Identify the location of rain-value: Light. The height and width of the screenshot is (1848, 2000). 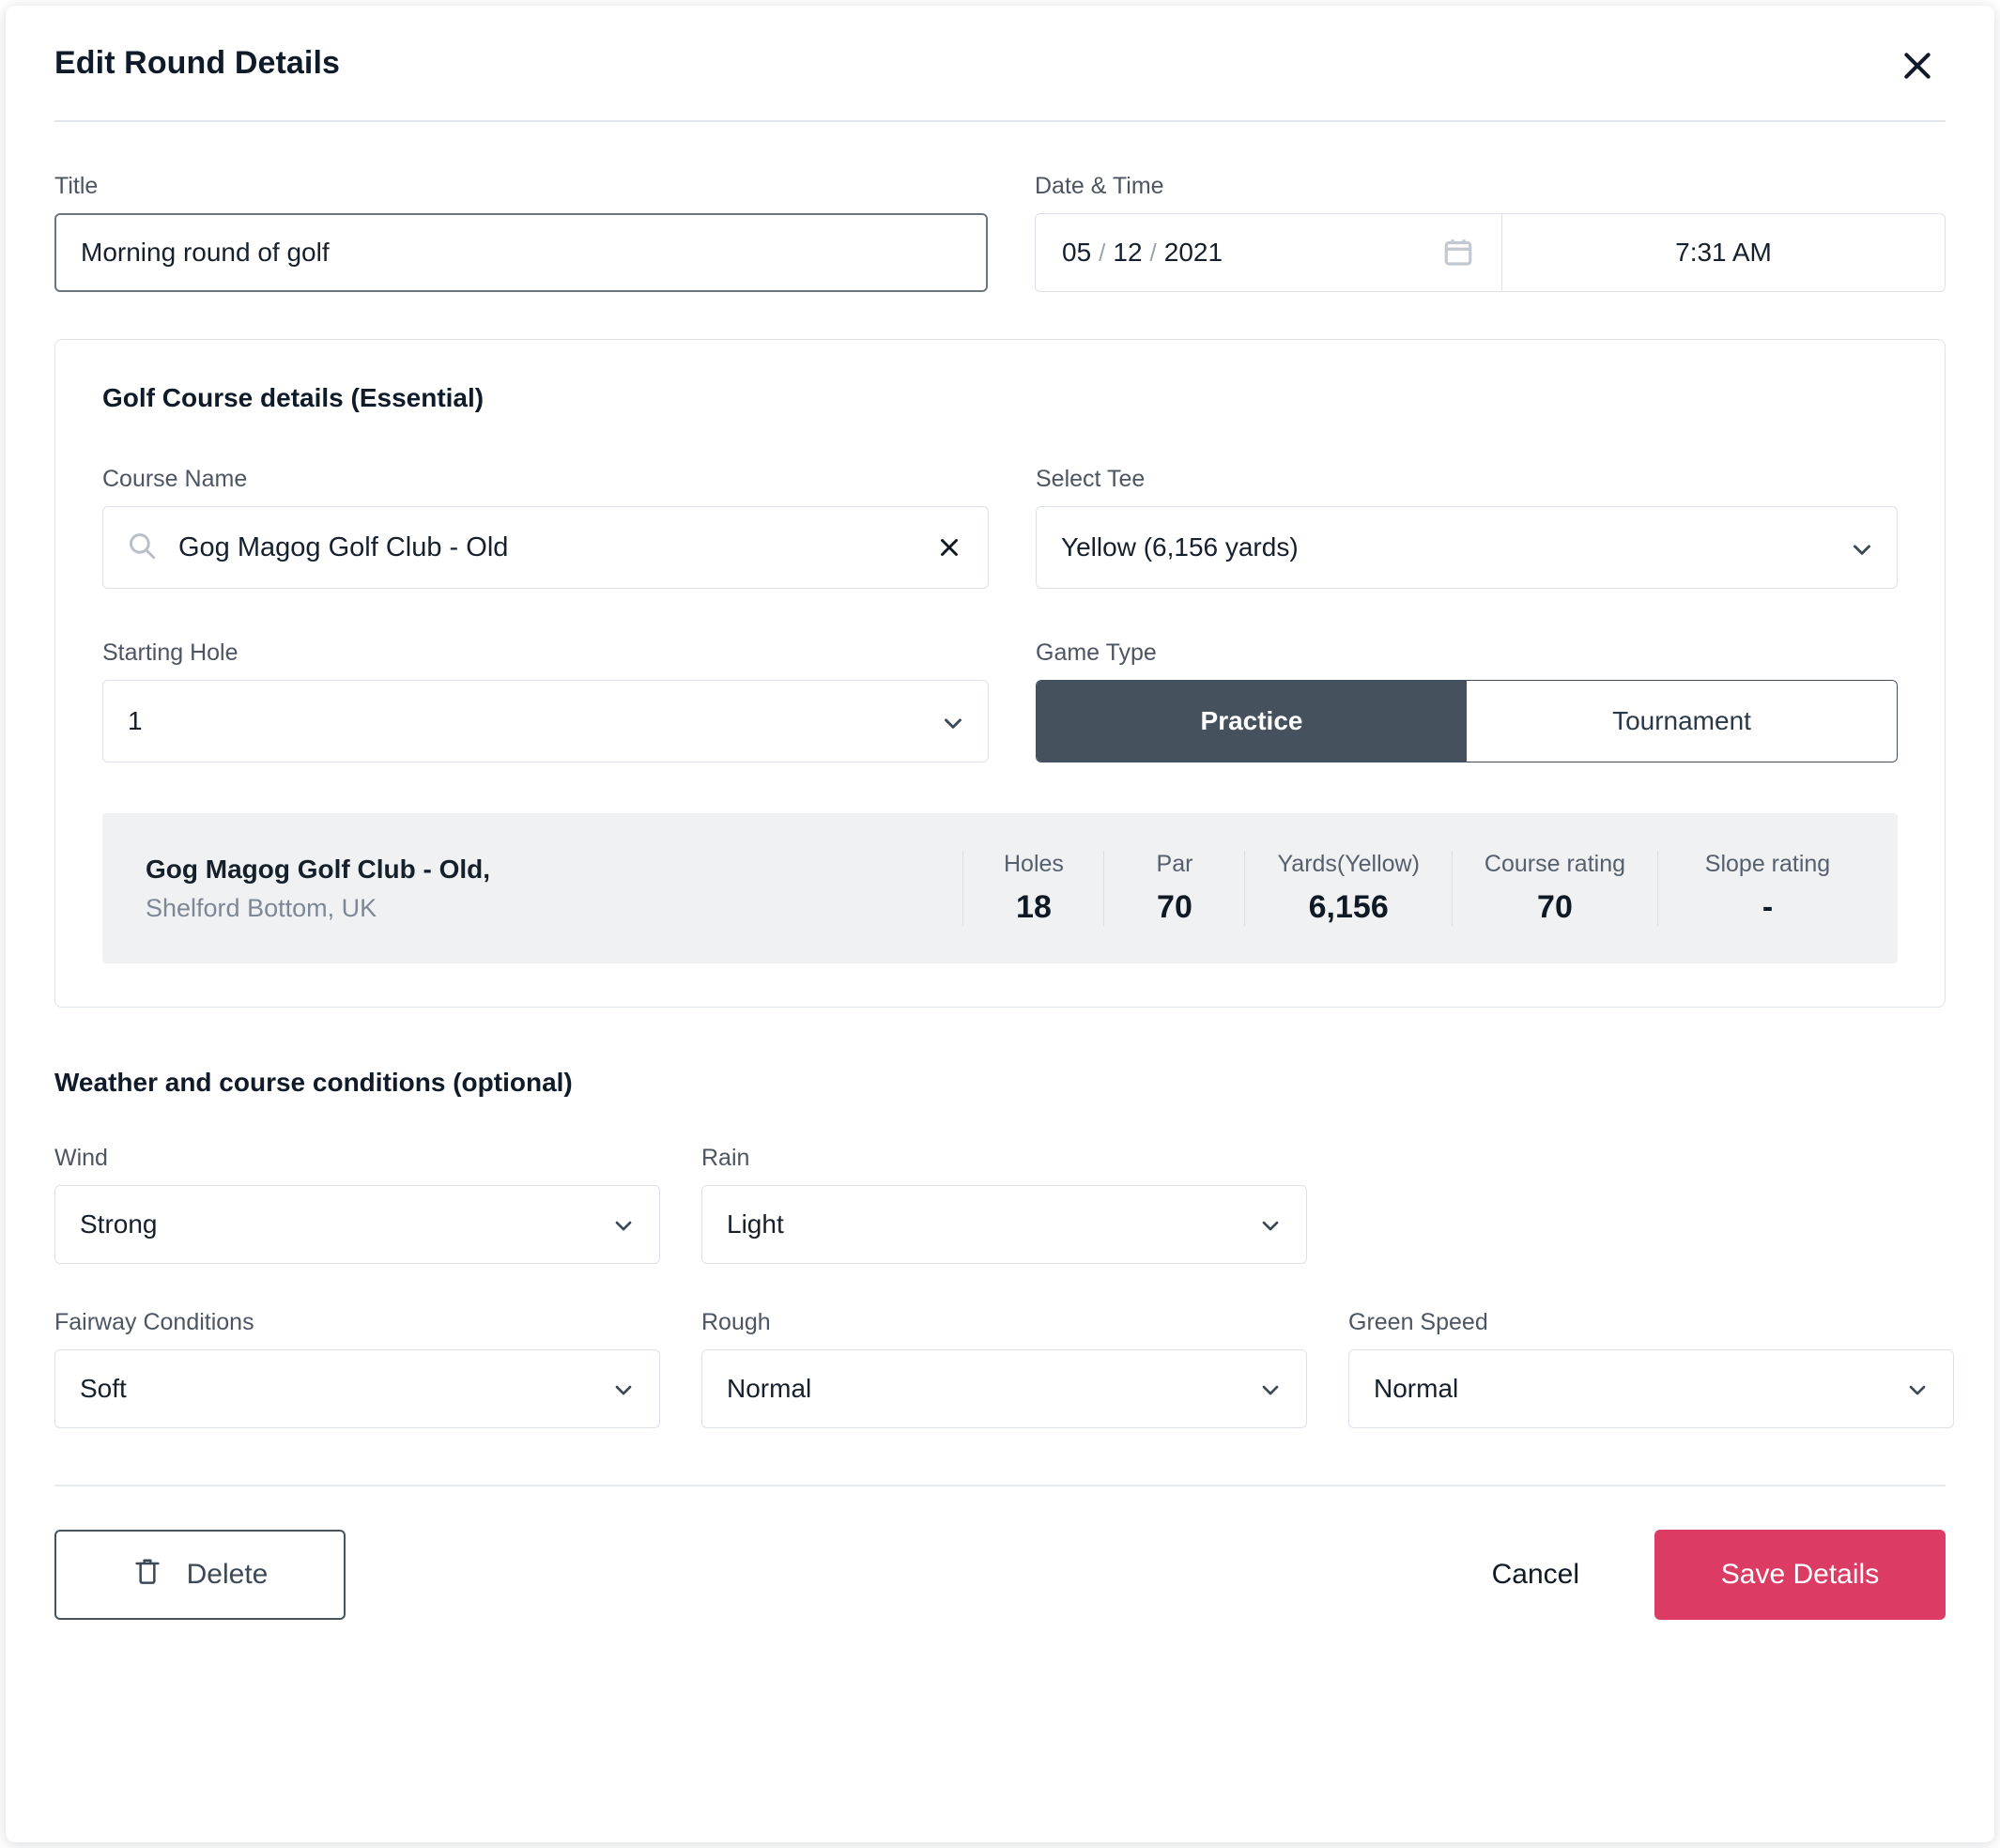
(755, 1224).